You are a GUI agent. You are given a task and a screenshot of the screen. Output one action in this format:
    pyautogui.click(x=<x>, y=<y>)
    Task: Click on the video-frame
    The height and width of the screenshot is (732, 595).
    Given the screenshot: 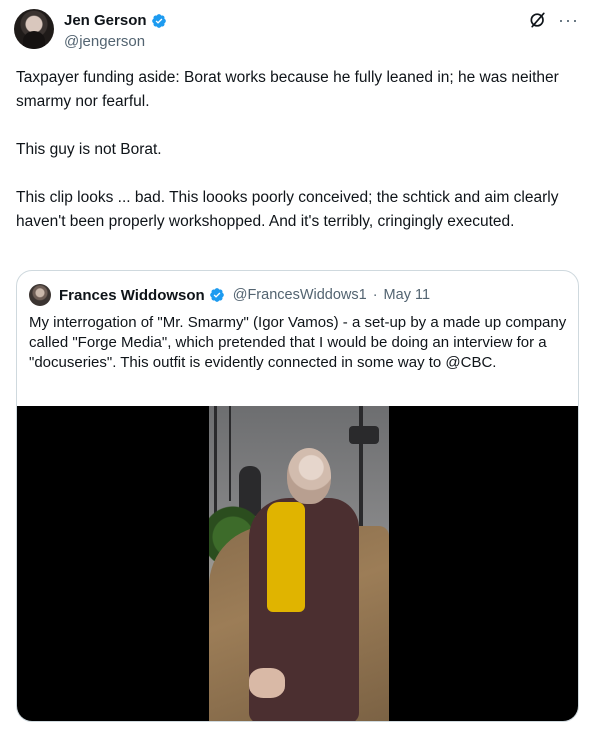 What is the action you would take?
    pyautogui.click(x=299, y=563)
    